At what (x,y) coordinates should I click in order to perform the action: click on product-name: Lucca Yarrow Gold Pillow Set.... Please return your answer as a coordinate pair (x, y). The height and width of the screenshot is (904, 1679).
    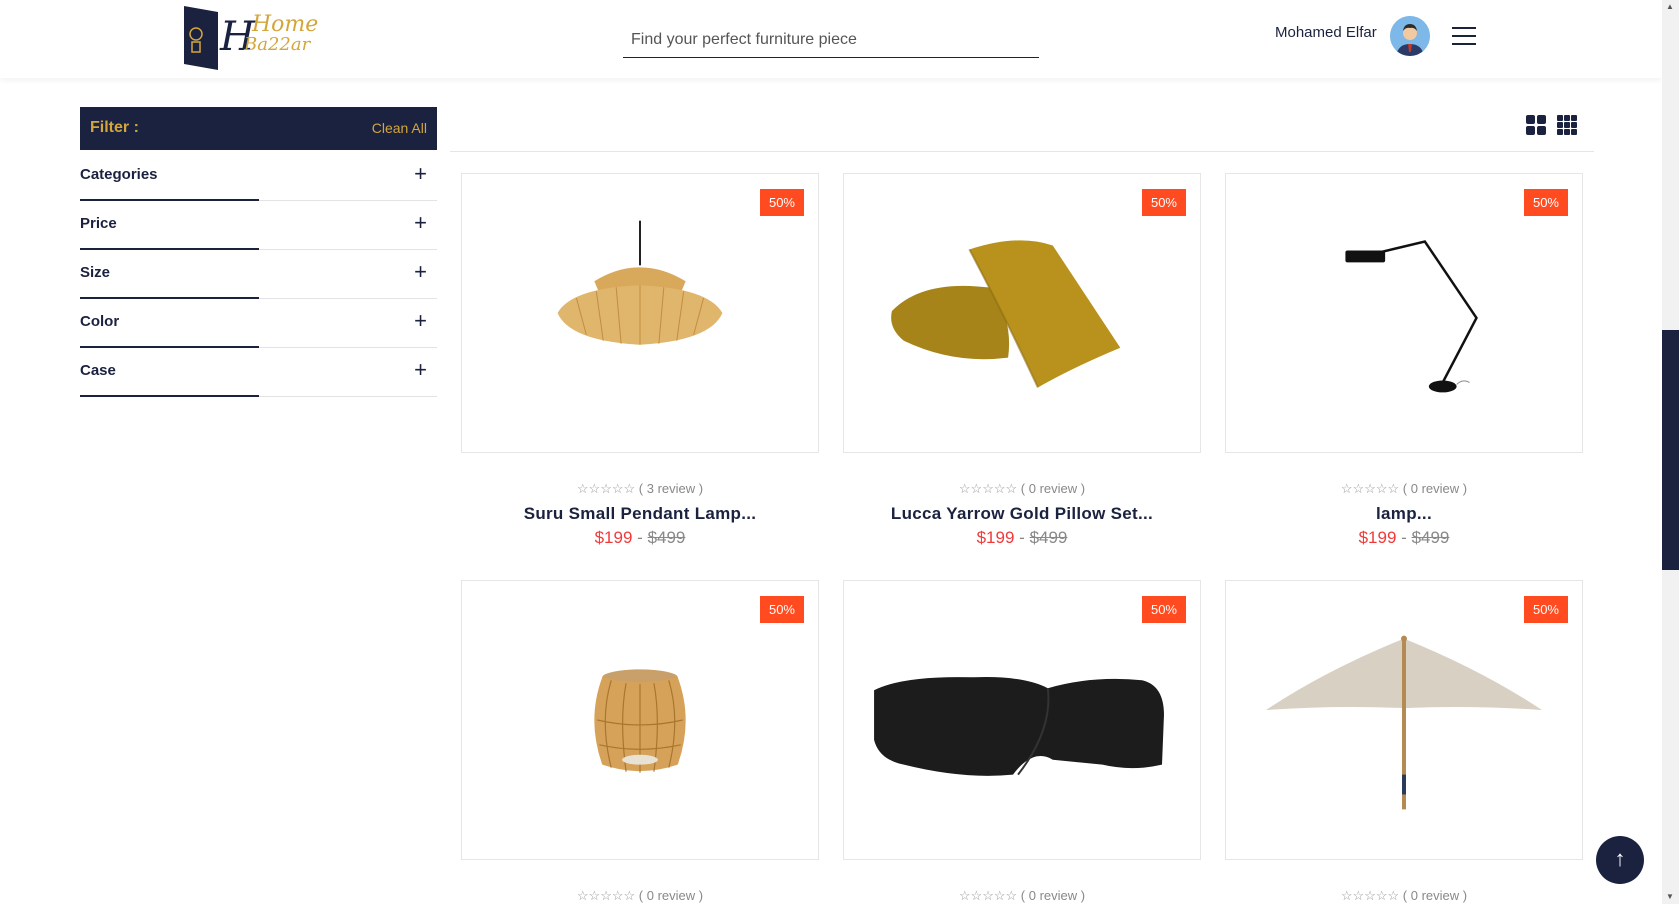
    Looking at the image, I should click on (1022, 514).